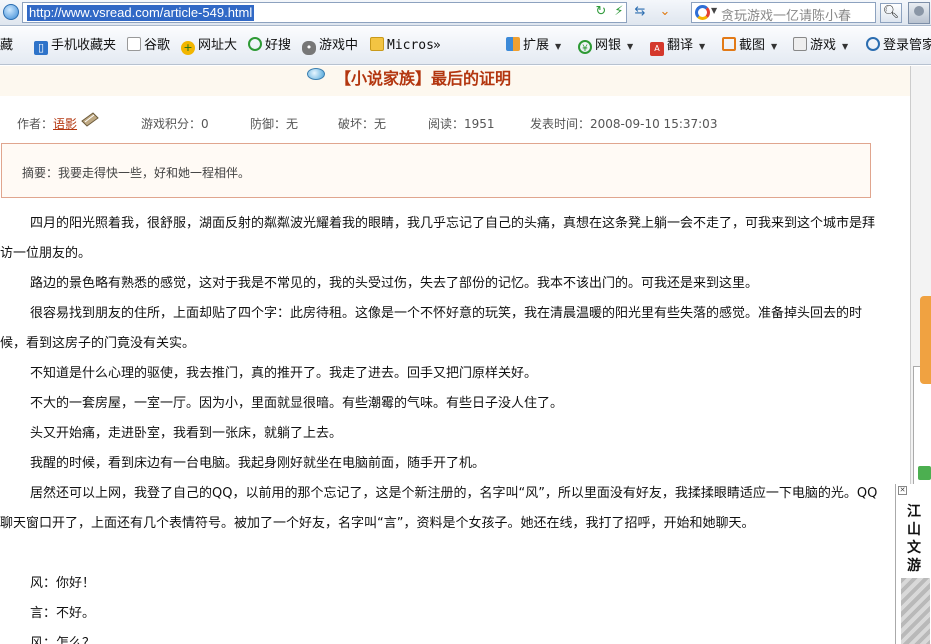  Describe the element at coordinates (513, 44) in the screenshot. I see `extensions-icon` at that location.